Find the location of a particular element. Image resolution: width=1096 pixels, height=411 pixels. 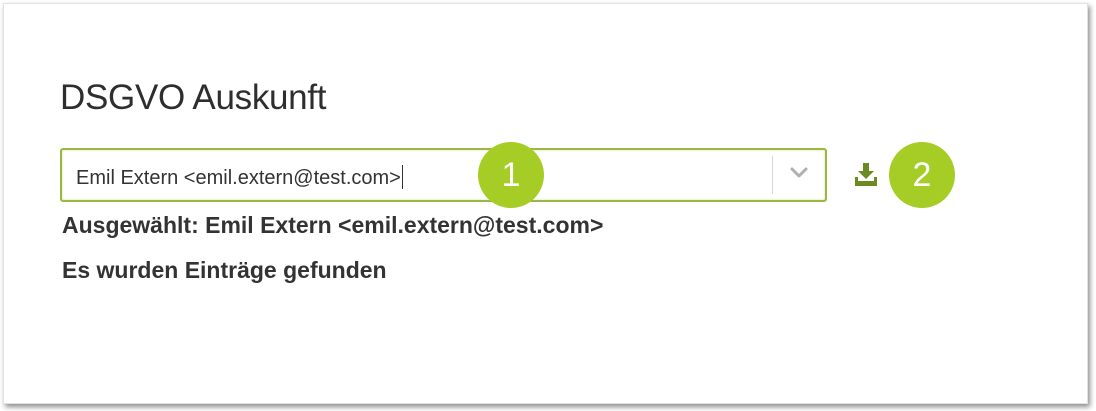

user-select-input: Emil Extern <emil.extern@test.com> is located at coordinates (239, 177).